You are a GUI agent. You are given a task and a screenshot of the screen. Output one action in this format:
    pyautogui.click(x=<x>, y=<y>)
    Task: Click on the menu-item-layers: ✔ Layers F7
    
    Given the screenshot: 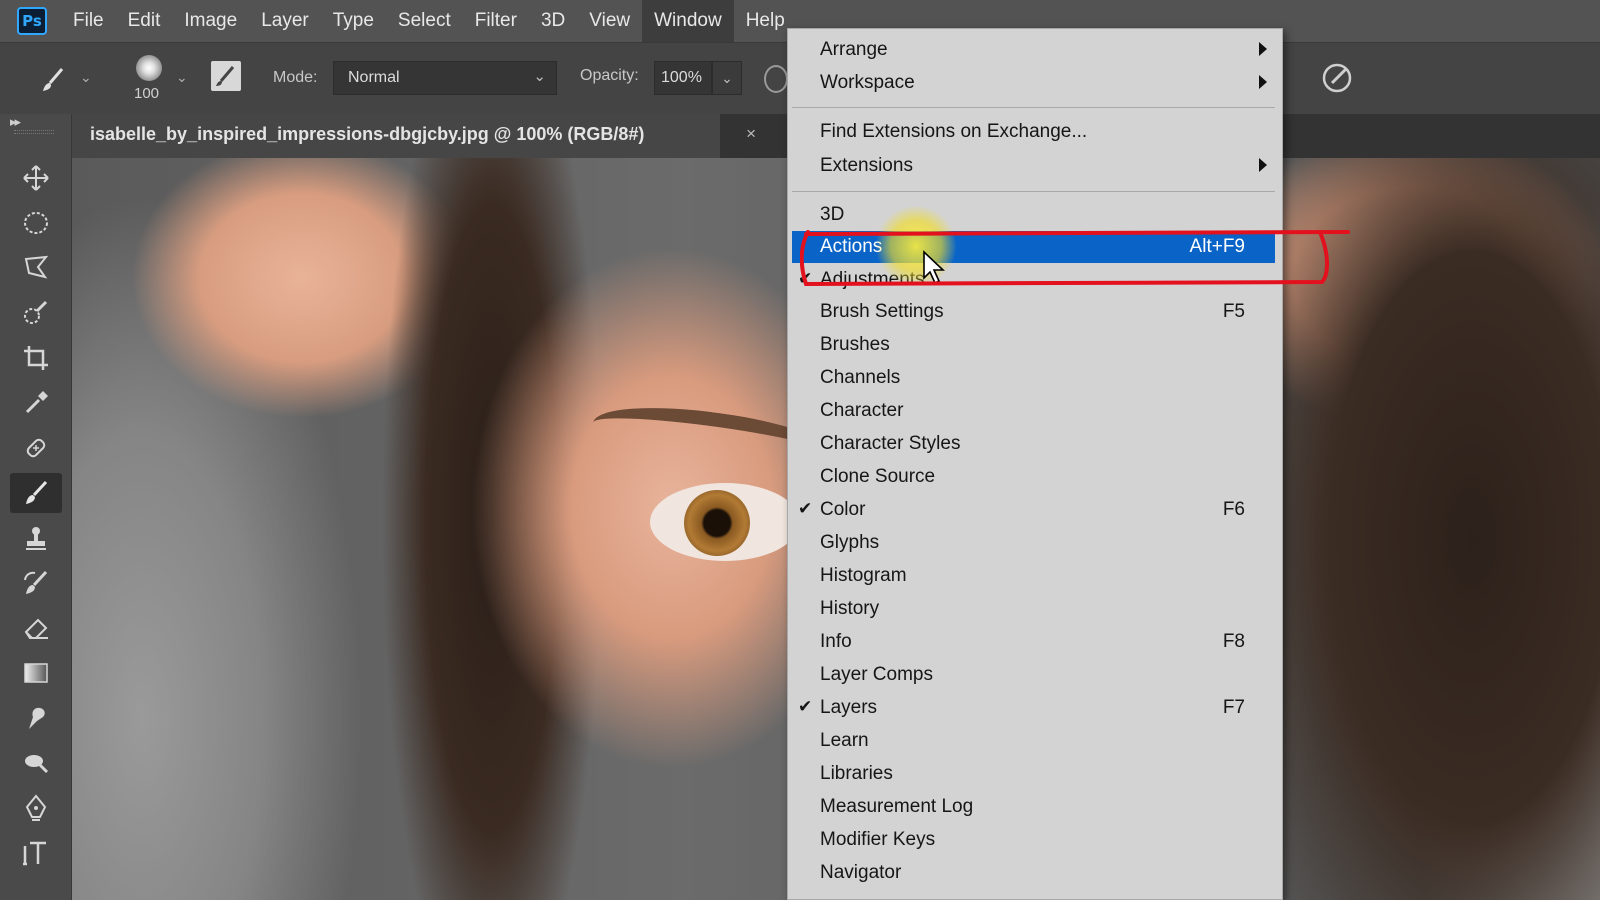 What is the action you would take?
    pyautogui.click(x=1033, y=708)
    